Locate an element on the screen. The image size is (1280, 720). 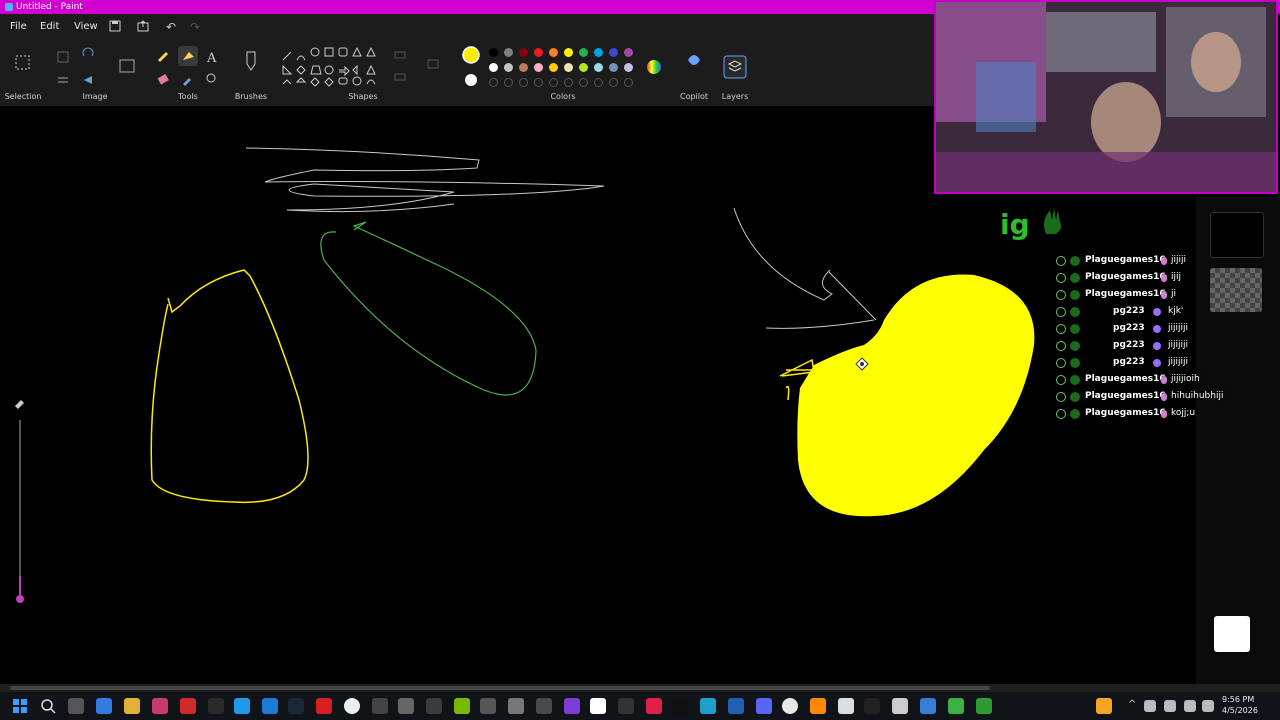
chat-message: Plaguegames16 hihuihubhiji is located at coordinates (1146, 396).